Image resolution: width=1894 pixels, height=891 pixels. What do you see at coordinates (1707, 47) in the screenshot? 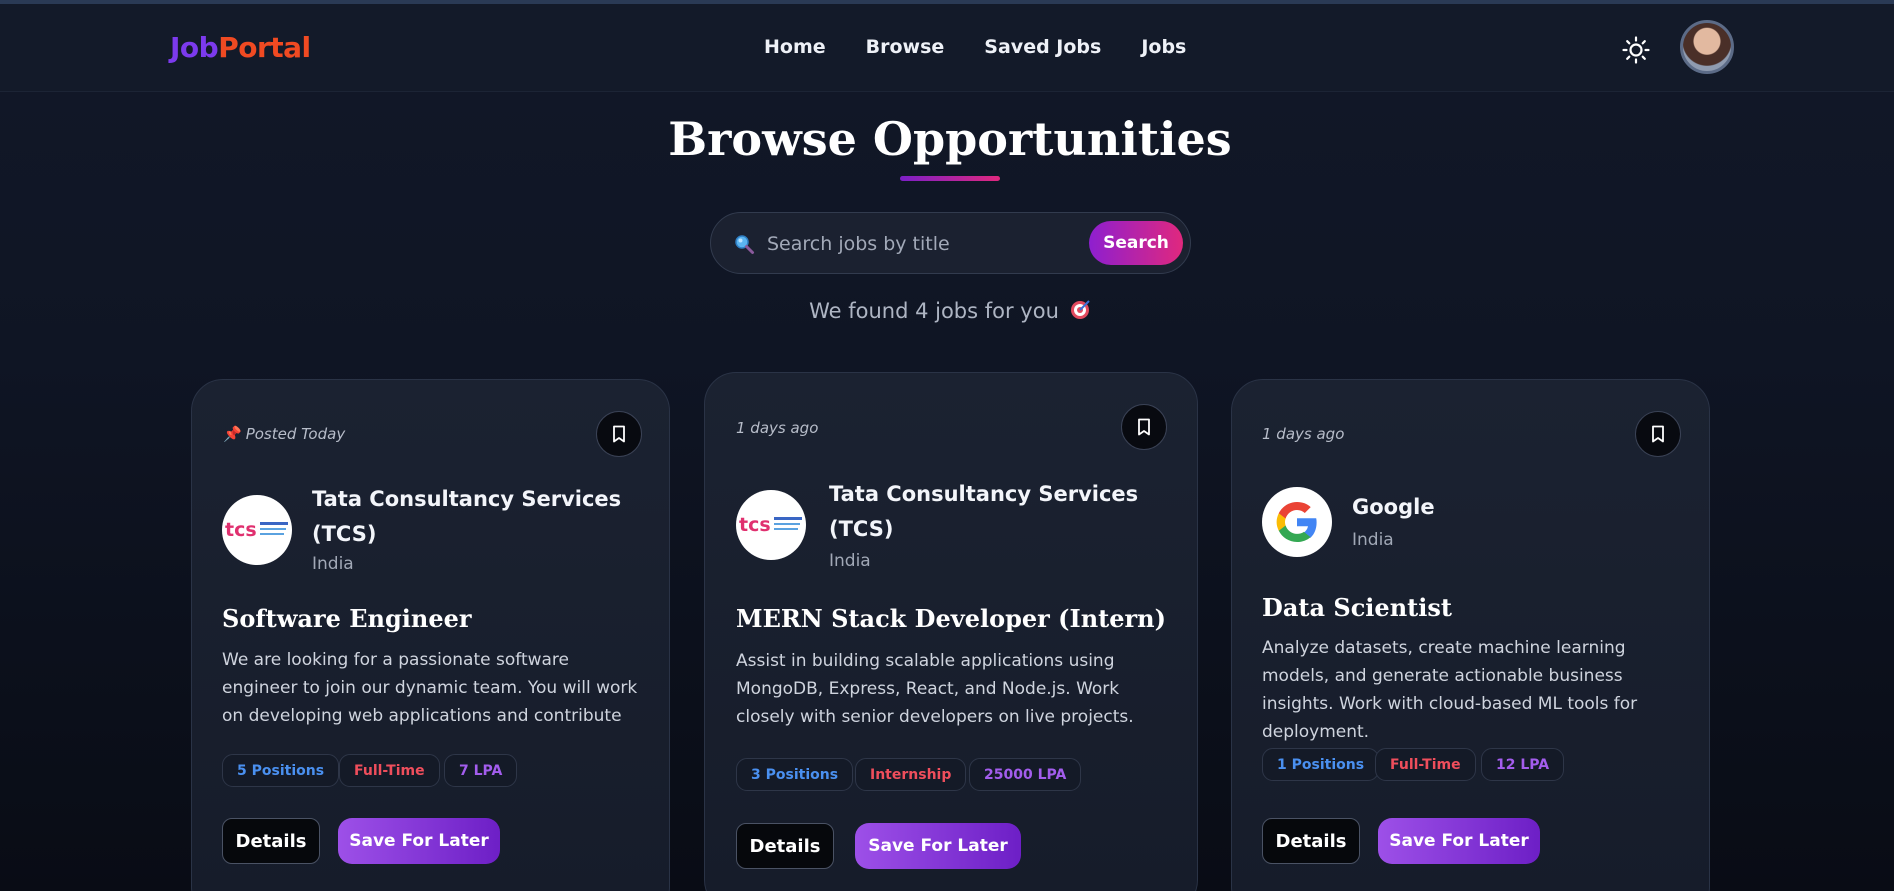
I see `user-avatar` at bounding box center [1707, 47].